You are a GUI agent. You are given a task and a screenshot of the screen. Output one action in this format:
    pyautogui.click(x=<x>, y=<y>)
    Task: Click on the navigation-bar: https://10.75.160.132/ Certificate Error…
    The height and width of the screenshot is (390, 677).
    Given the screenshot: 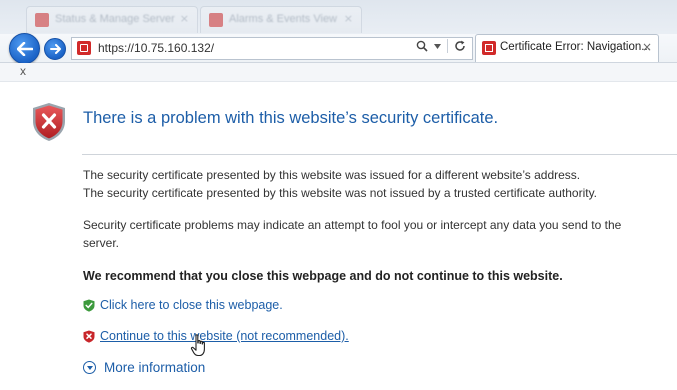 What is the action you would take?
    pyautogui.click(x=338, y=48)
    